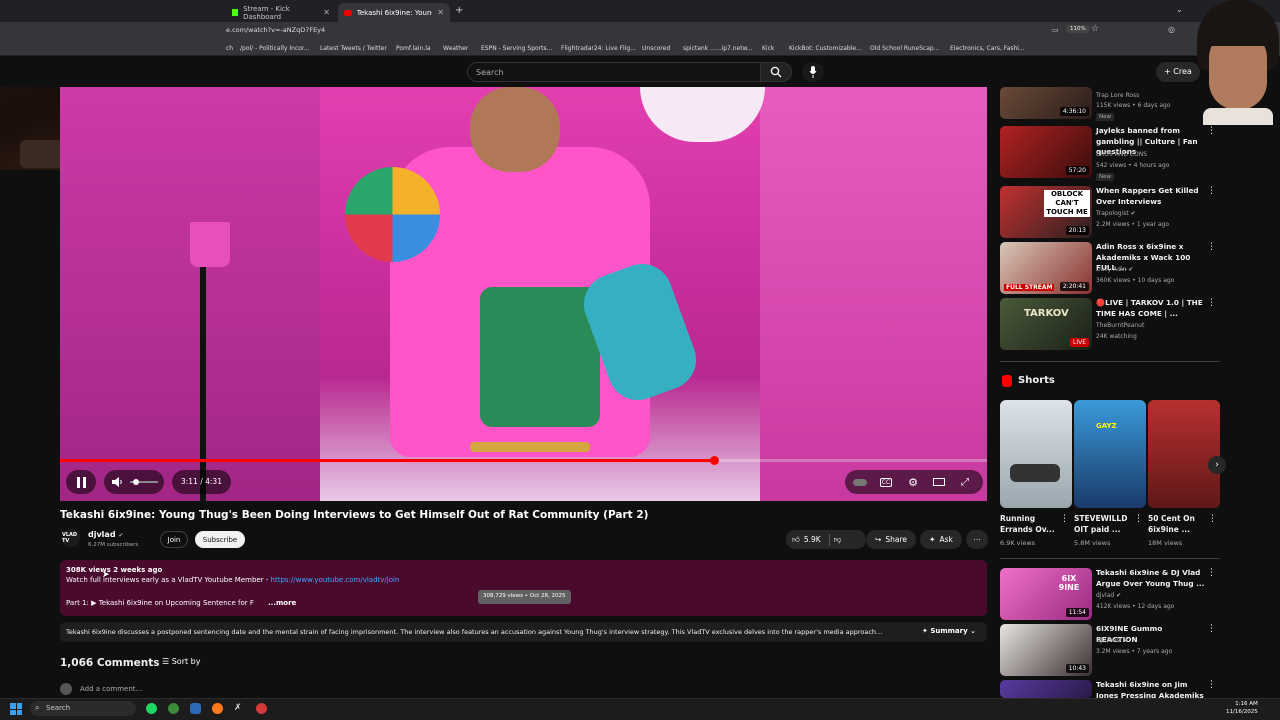  What do you see at coordinates (913, 482) in the screenshot?
I see `settings-button: ⚙` at bounding box center [913, 482].